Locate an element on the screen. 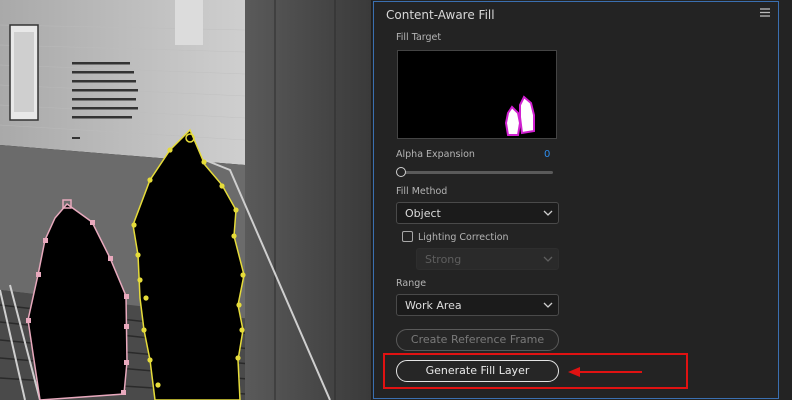 The height and width of the screenshot is (400, 792). lighting-correction-checkbox is located at coordinates (407, 236).